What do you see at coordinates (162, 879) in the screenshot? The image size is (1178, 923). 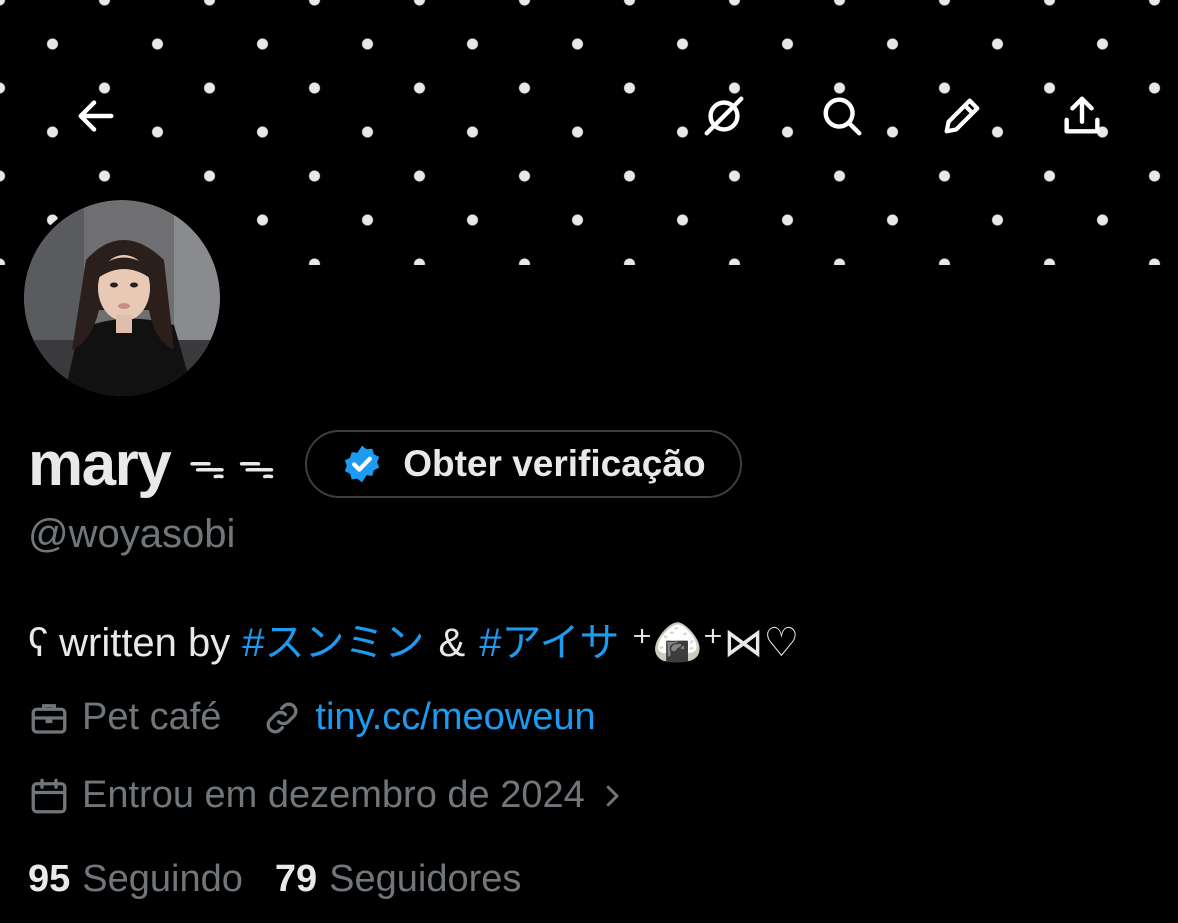 I see `following-label: Seguindo` at bounding box center [162, 879].